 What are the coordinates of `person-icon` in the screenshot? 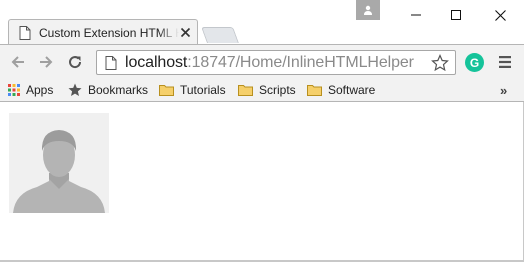 It's located at (368, 10).